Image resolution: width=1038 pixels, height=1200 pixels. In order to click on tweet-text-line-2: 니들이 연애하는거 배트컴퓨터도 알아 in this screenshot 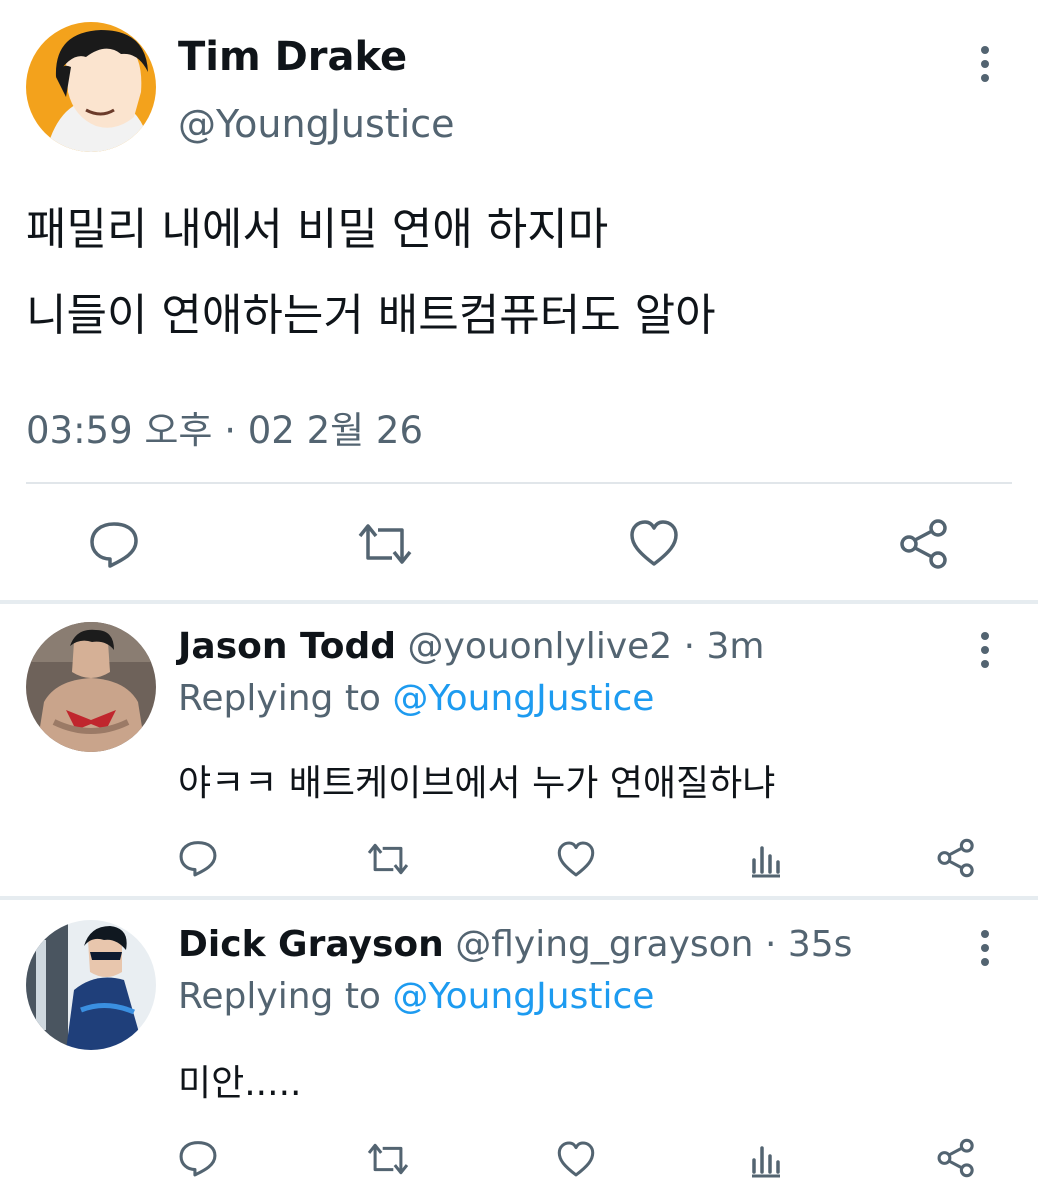, I will do `click(371, 315)`.